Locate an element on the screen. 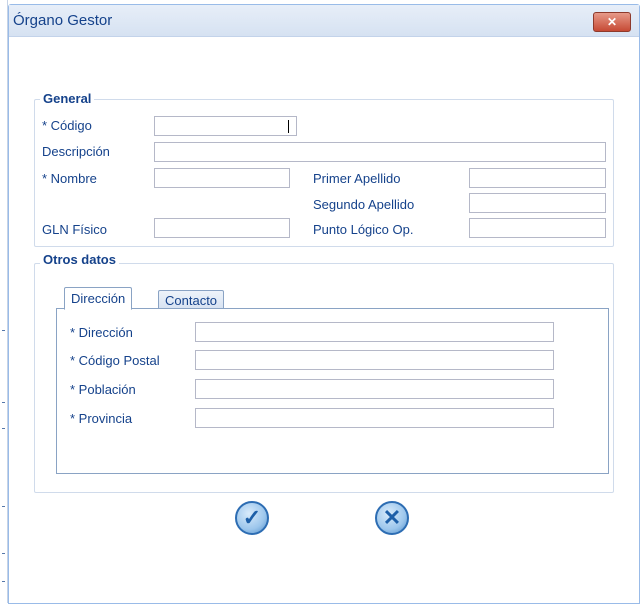 This screenshot has height=604, width=641. codigo-input is located at coordinates (225, 126).